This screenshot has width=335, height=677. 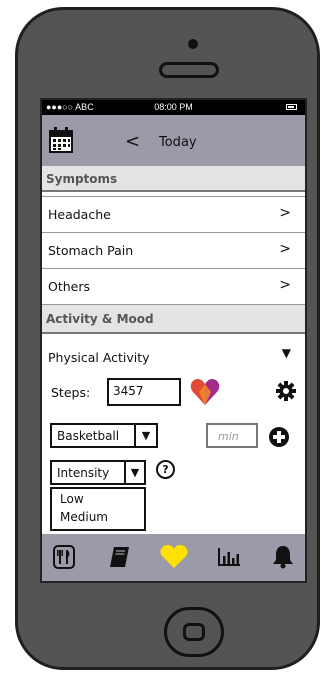 What do you see at coordinates (144, 392) in the screenshot?
I see `steps-input: 3457` at bounding box center [144, 392].